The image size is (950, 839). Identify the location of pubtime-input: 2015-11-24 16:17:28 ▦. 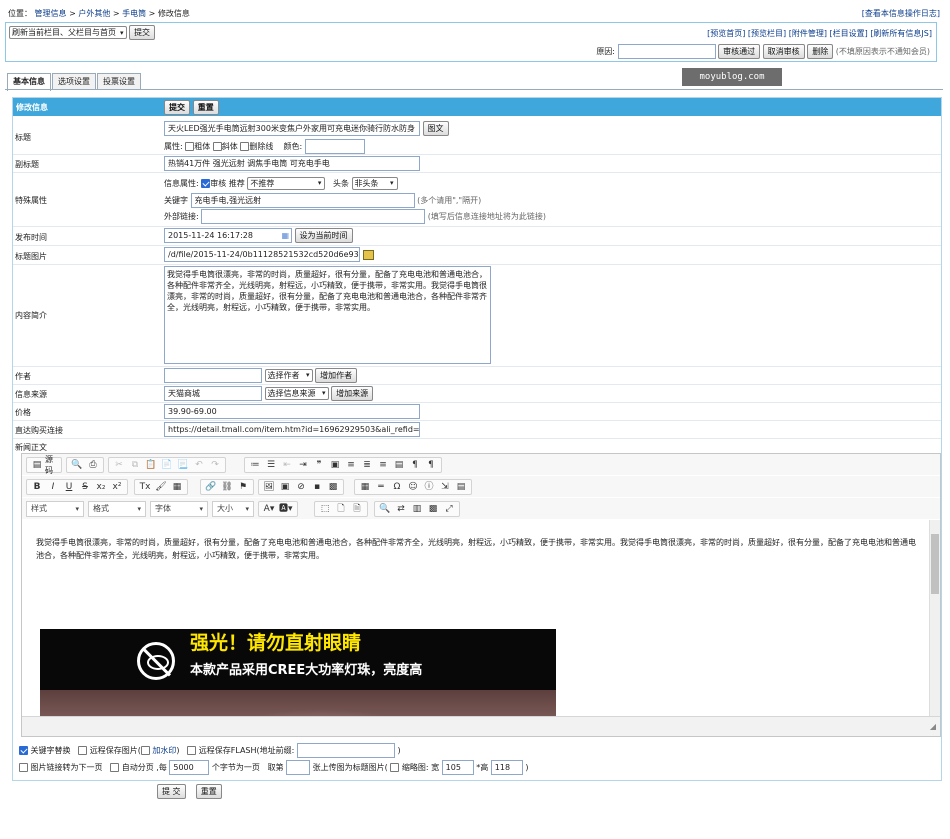
(228, 235).